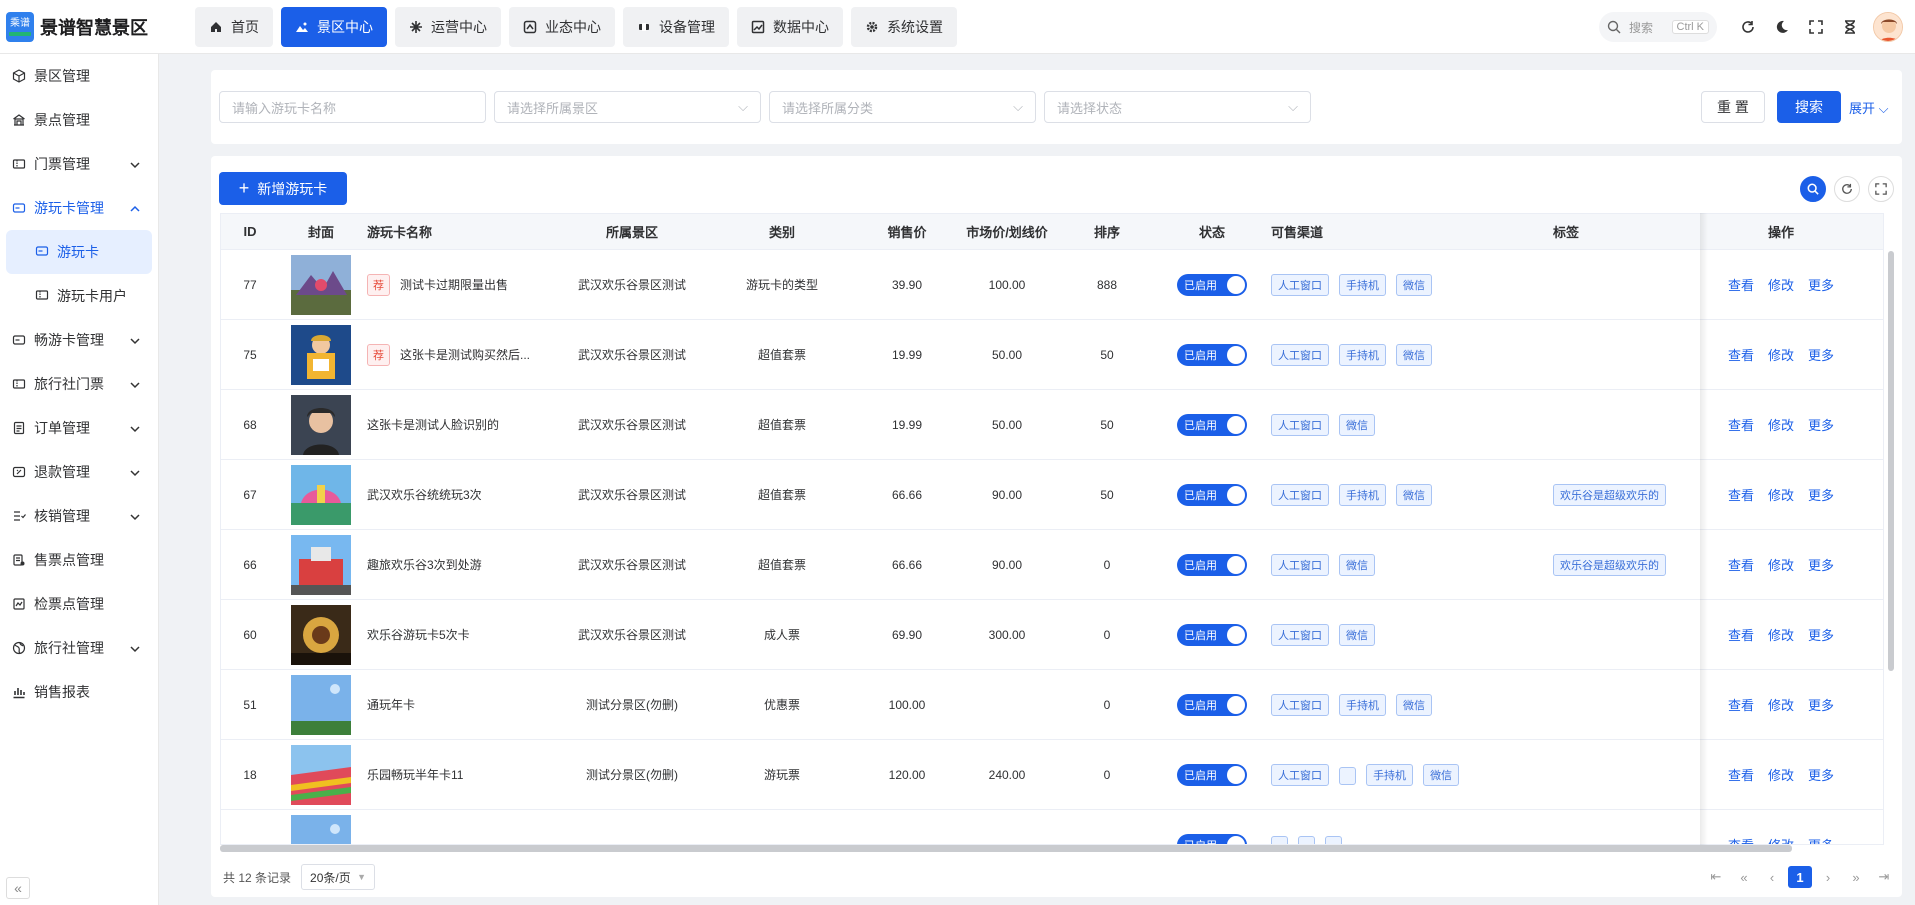 This screenshot has width=1915, height=905. What do you see at coordinates (79, 648) in the screenshot?
I see `sidebar-item-11: 旅行社管理` at bounding box center [79, 648].